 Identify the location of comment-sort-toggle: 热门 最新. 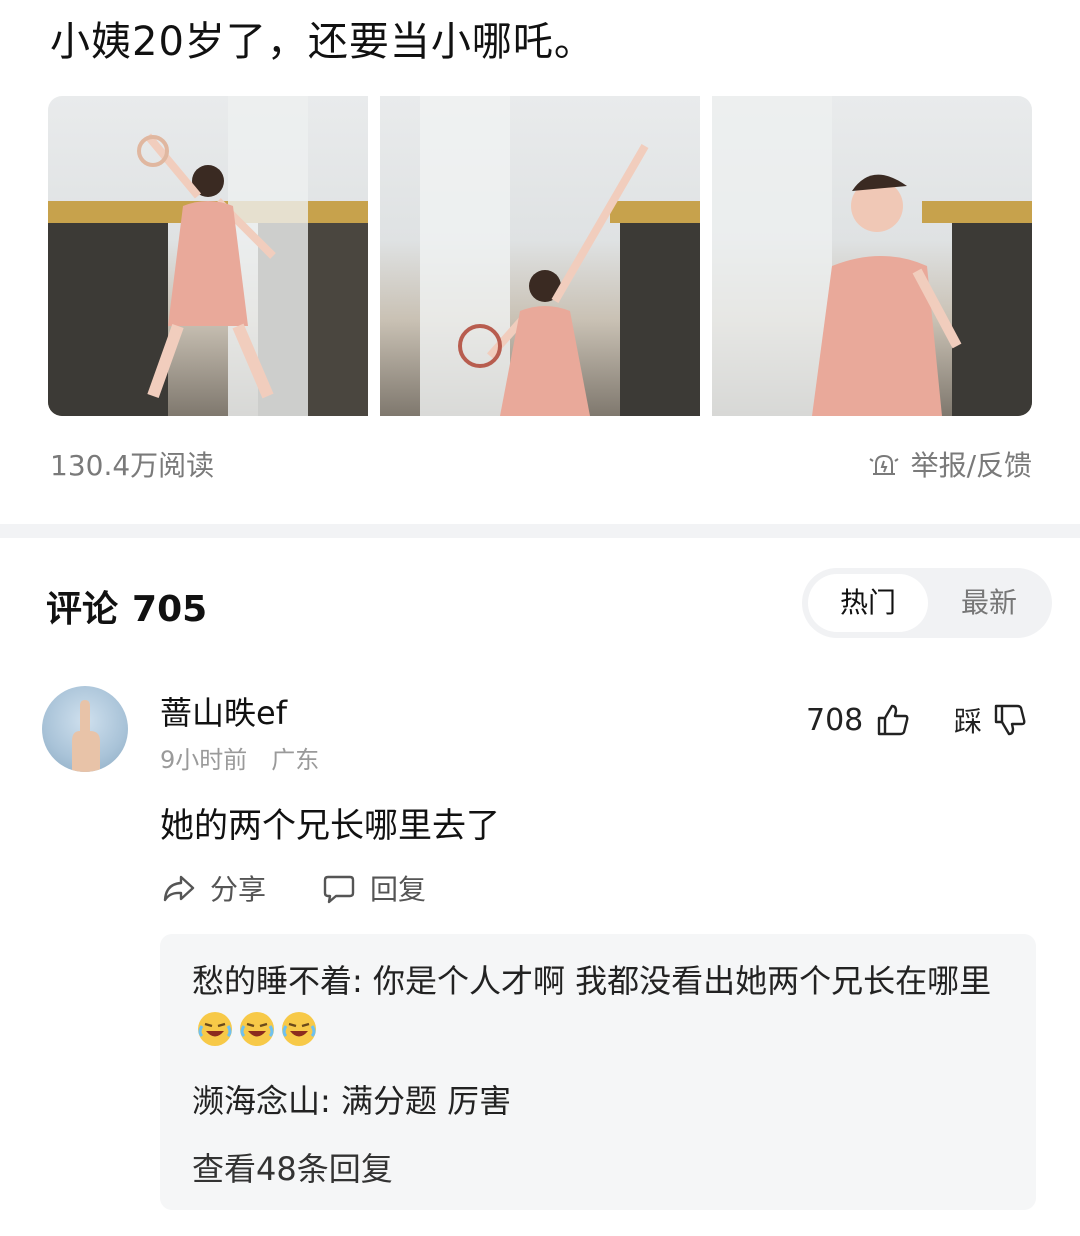
(927, 603).